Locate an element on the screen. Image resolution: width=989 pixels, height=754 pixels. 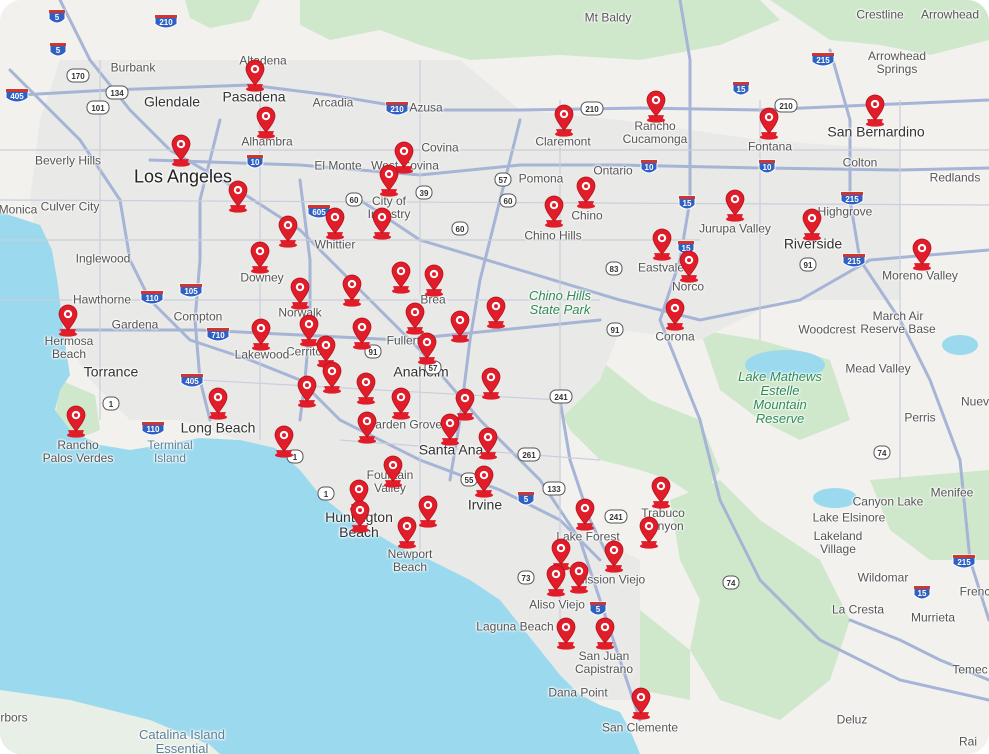
route-shield-60: 60 is located at coordinates (508, 200).